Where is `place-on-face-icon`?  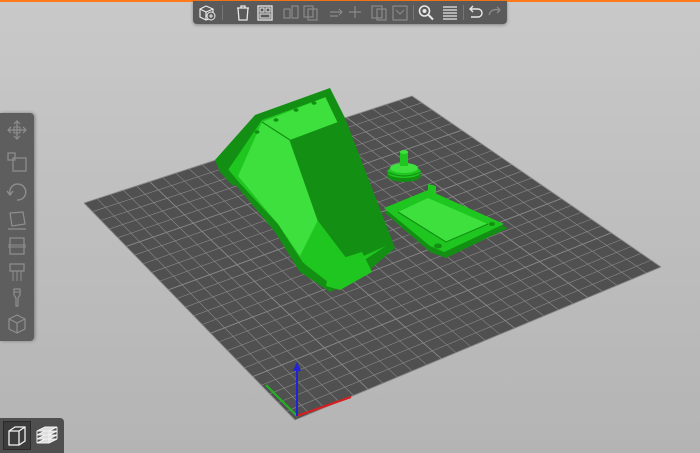 place-on-face-icon is located at coordinates (17, 220).